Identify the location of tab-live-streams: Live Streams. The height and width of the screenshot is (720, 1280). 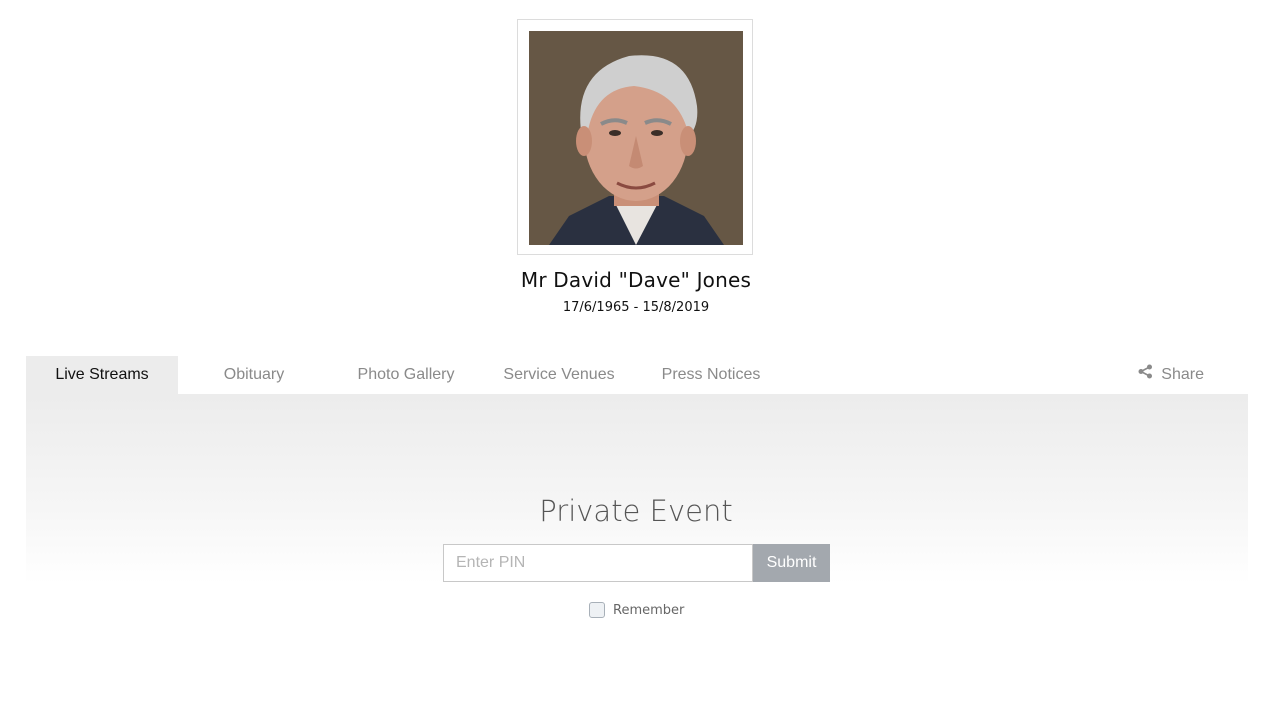
(102, 375).